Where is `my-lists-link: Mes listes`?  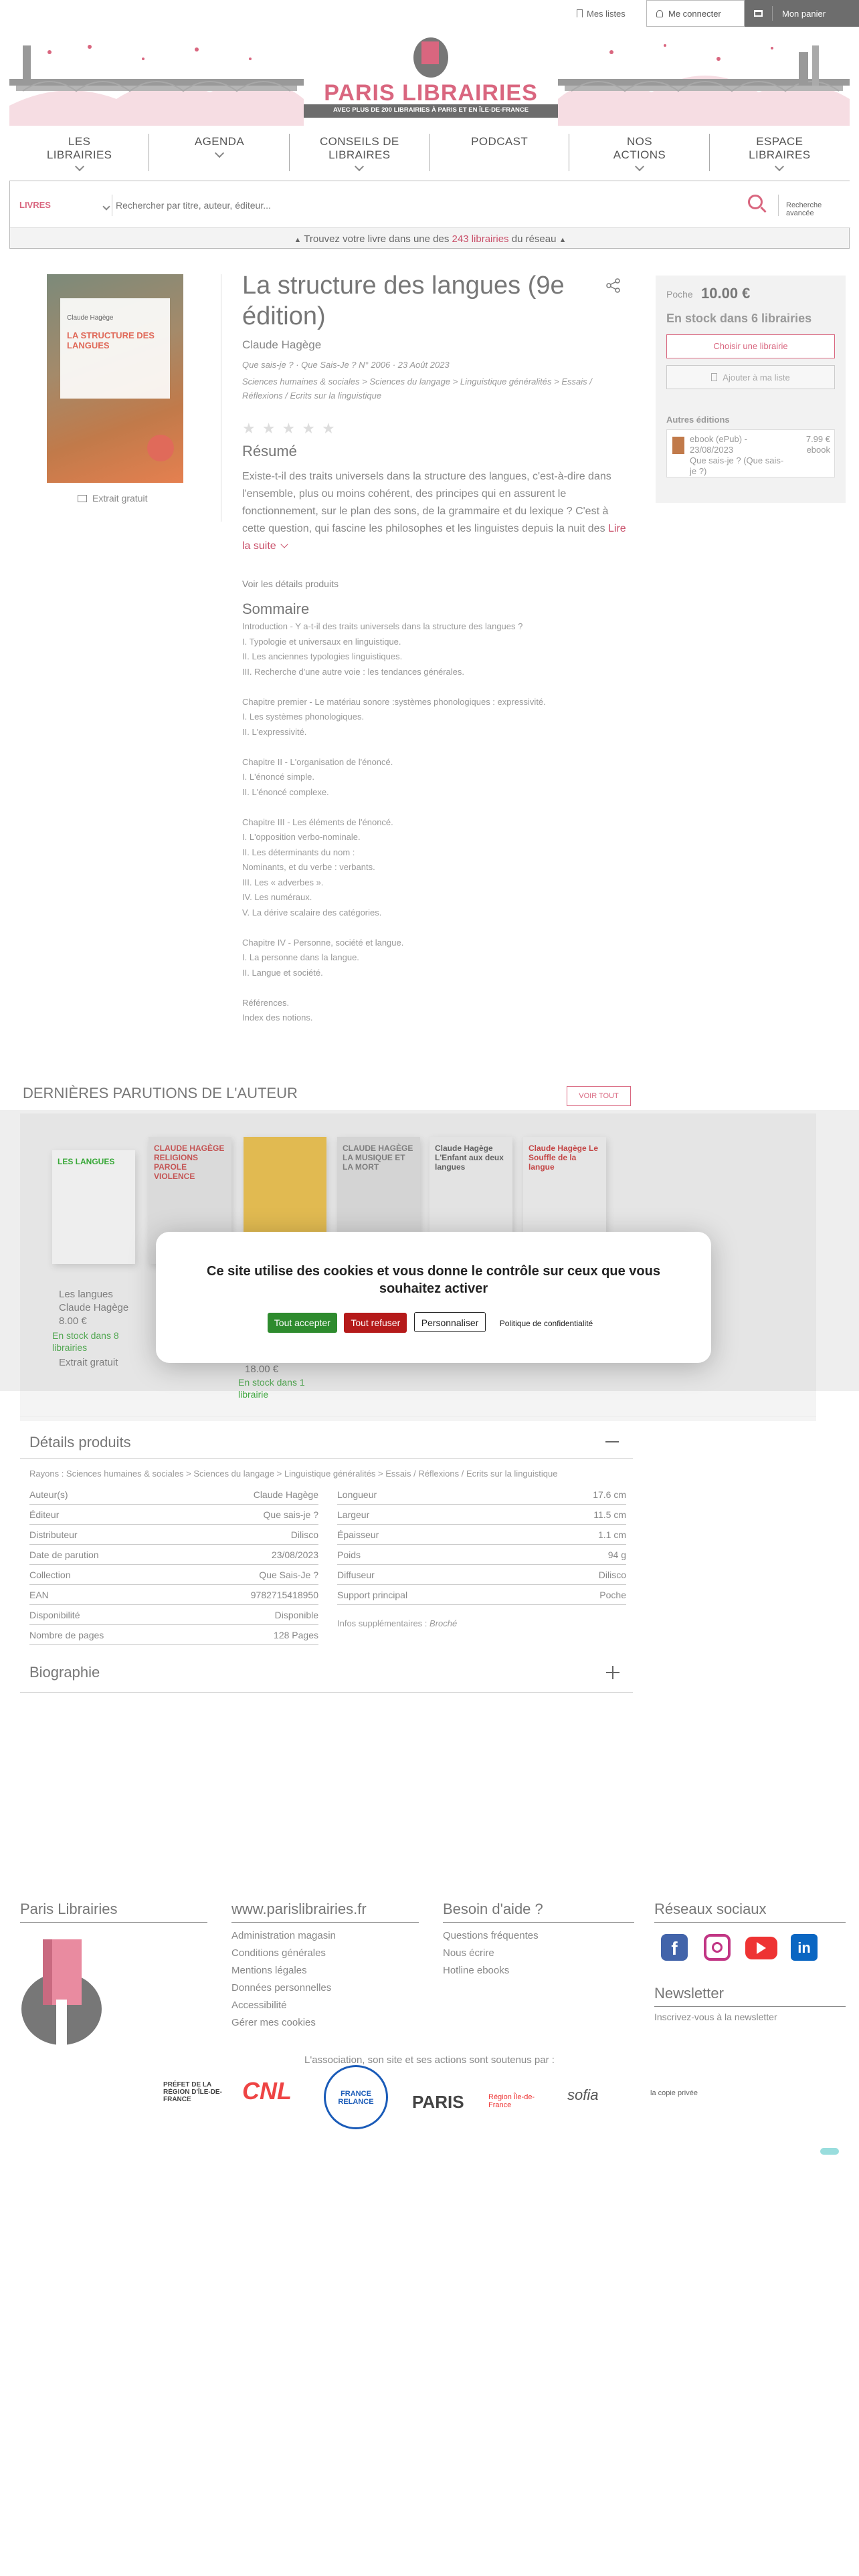 my-lists-link: Mes listes is located at coordinates (601, 13).